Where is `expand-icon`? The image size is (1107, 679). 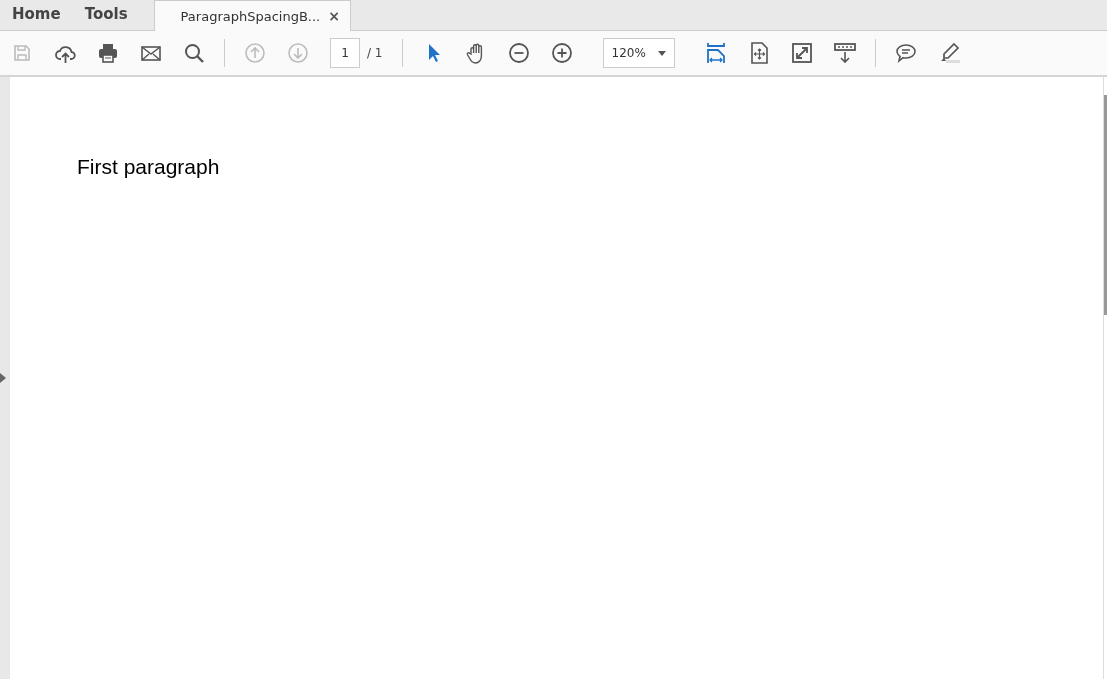
expand-icon is located at coordinates (801, 53).